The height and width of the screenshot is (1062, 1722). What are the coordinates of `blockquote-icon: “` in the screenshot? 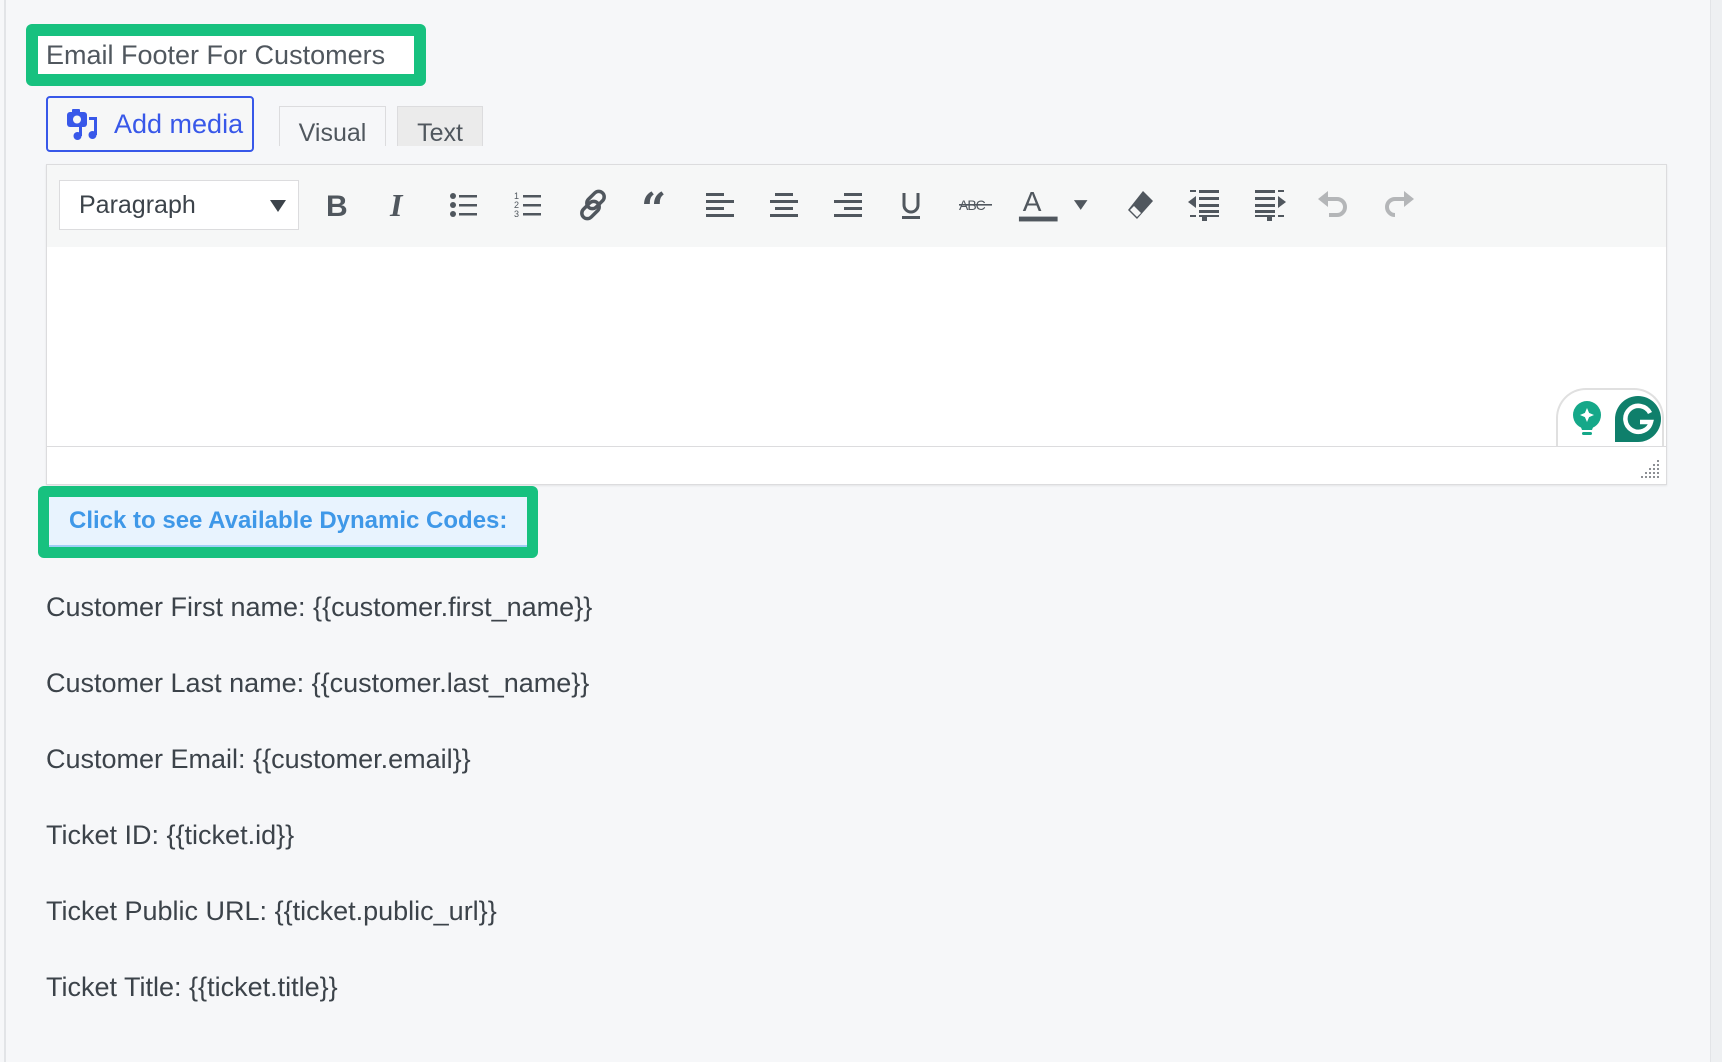 It's located at (653, 205).